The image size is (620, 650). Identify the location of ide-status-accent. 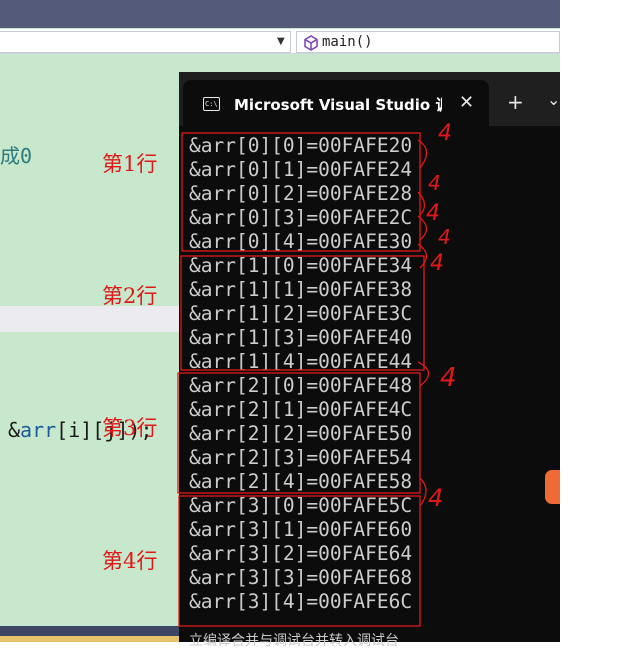
(90, 639).